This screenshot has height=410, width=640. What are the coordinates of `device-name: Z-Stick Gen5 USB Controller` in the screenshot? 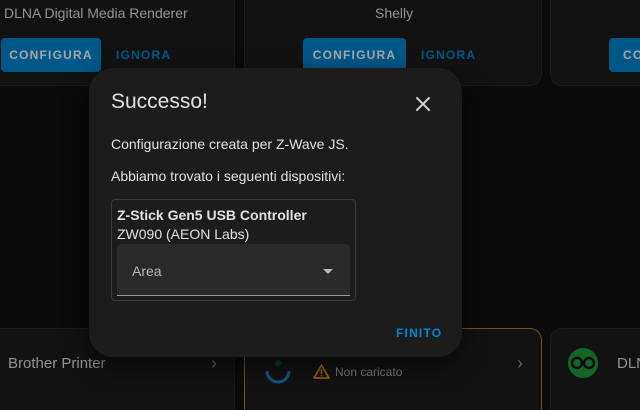 It's located at (212, 215).